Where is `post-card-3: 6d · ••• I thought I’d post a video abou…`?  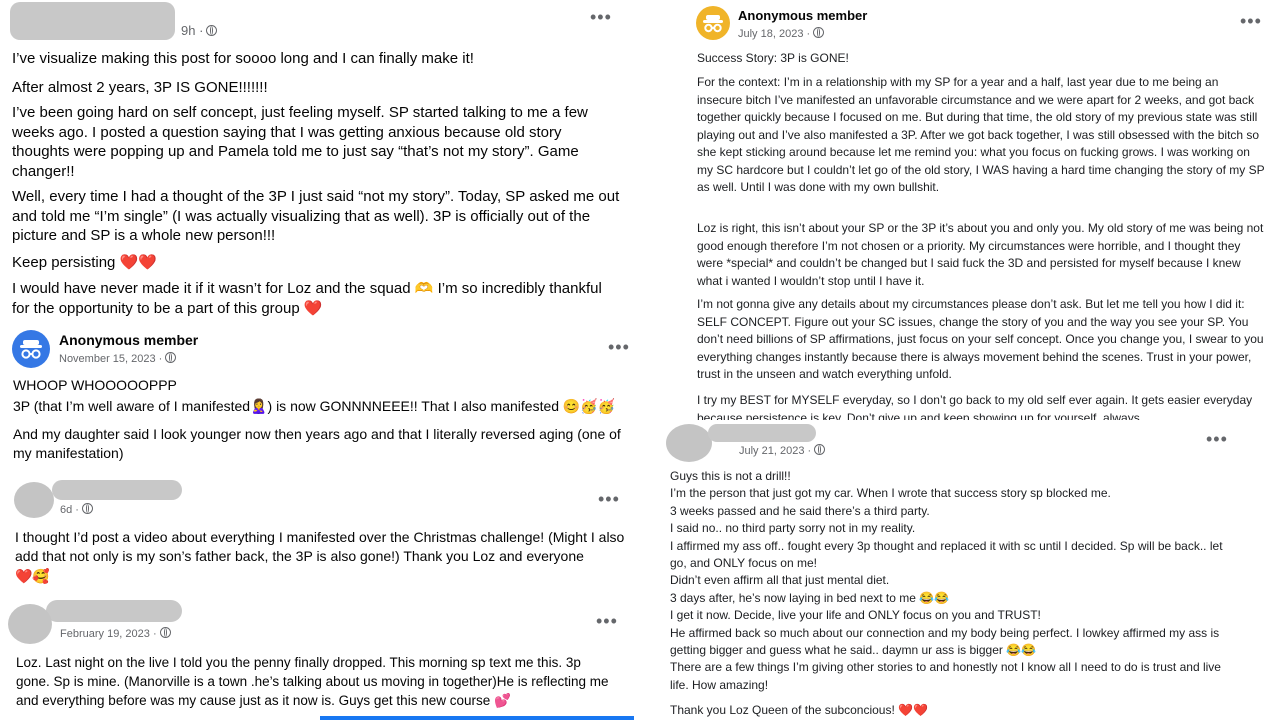
post-card-3: 6d · ••• I thought I’d post a video abou… is located at coordinates (319, 534).